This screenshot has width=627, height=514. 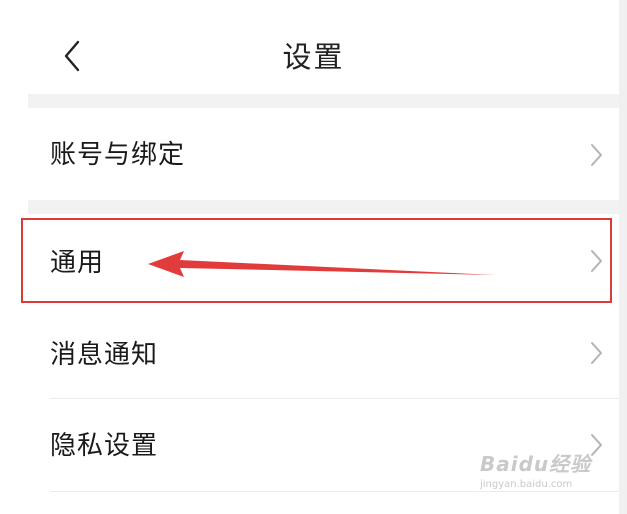 What do you see at coordinates (104, 446) in the screenshot?
I see `settings-item-label: 隐私设置` at bounding box center [104, 446].